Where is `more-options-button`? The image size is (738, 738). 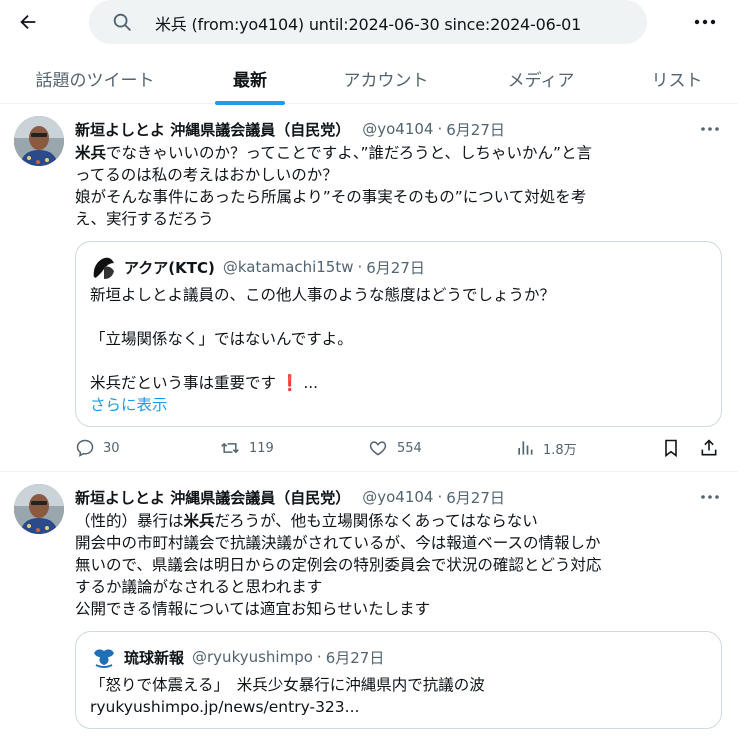
more-options-button is located at coordinates (705, 22).